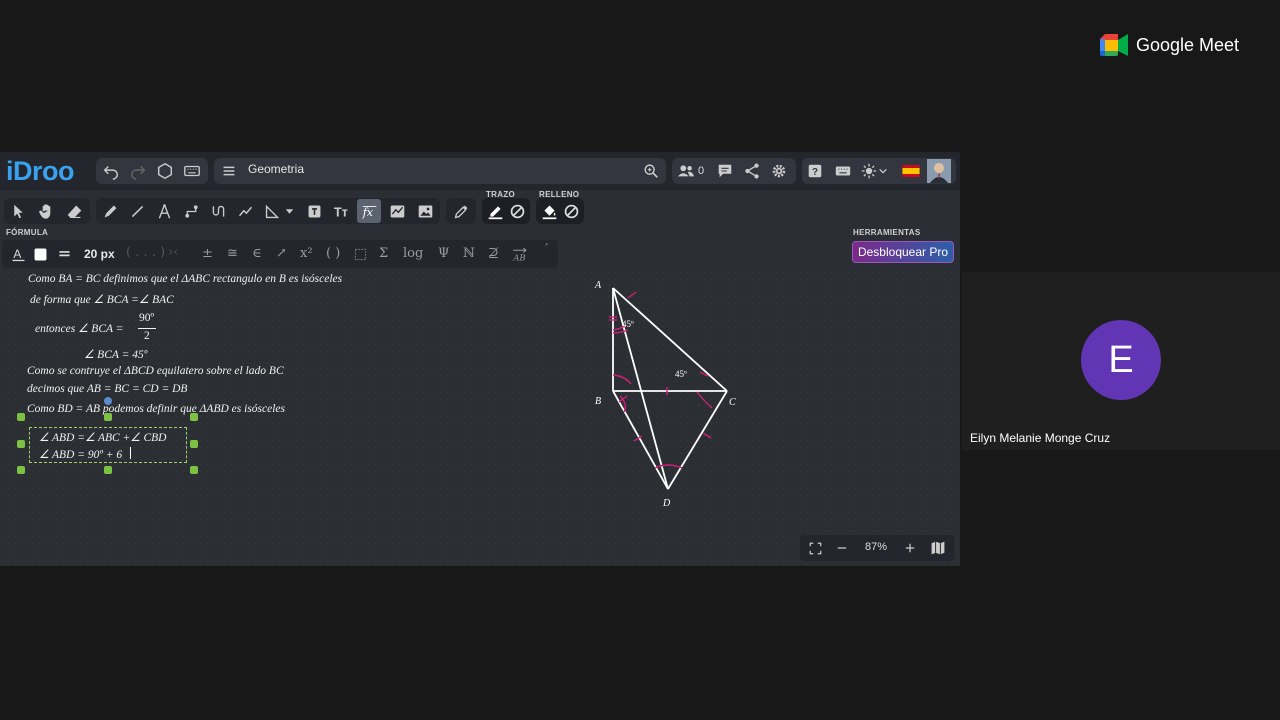 The image size is (1280, 720). What do you see at coordinates (876, 547) in the screenshot?
I see `zoom-level: 87%` at bounding box center [876, 547].